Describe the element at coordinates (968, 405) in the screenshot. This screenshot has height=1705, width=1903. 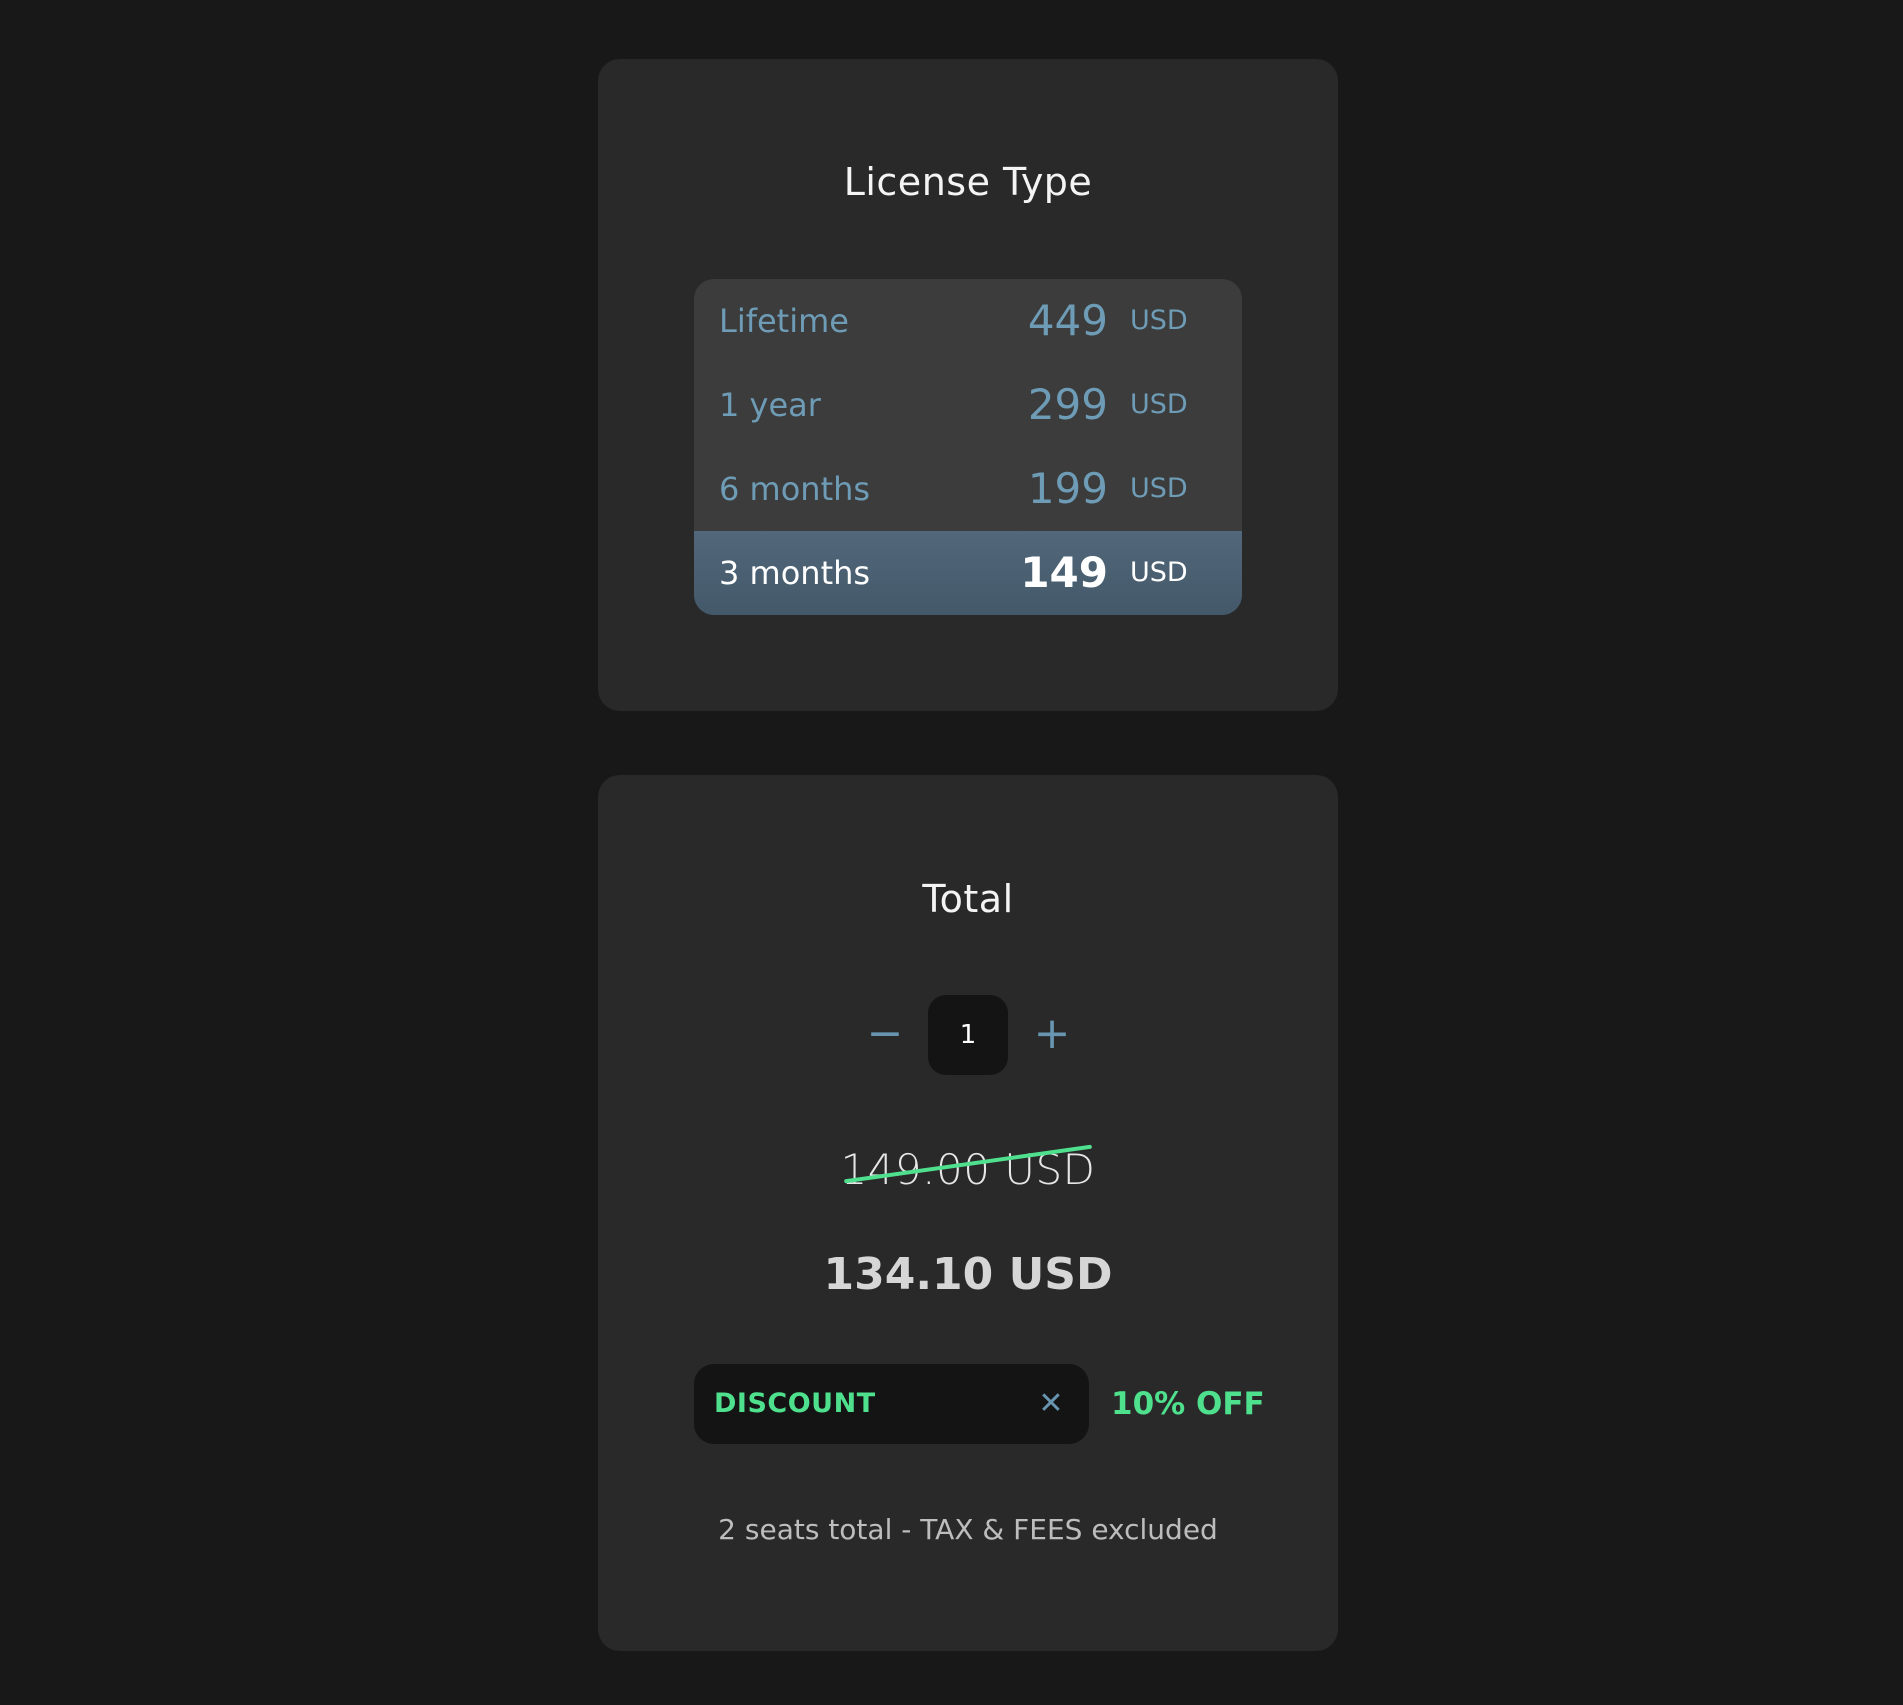
I see `license-option-1-year: 1 year 299 USD` at that location.